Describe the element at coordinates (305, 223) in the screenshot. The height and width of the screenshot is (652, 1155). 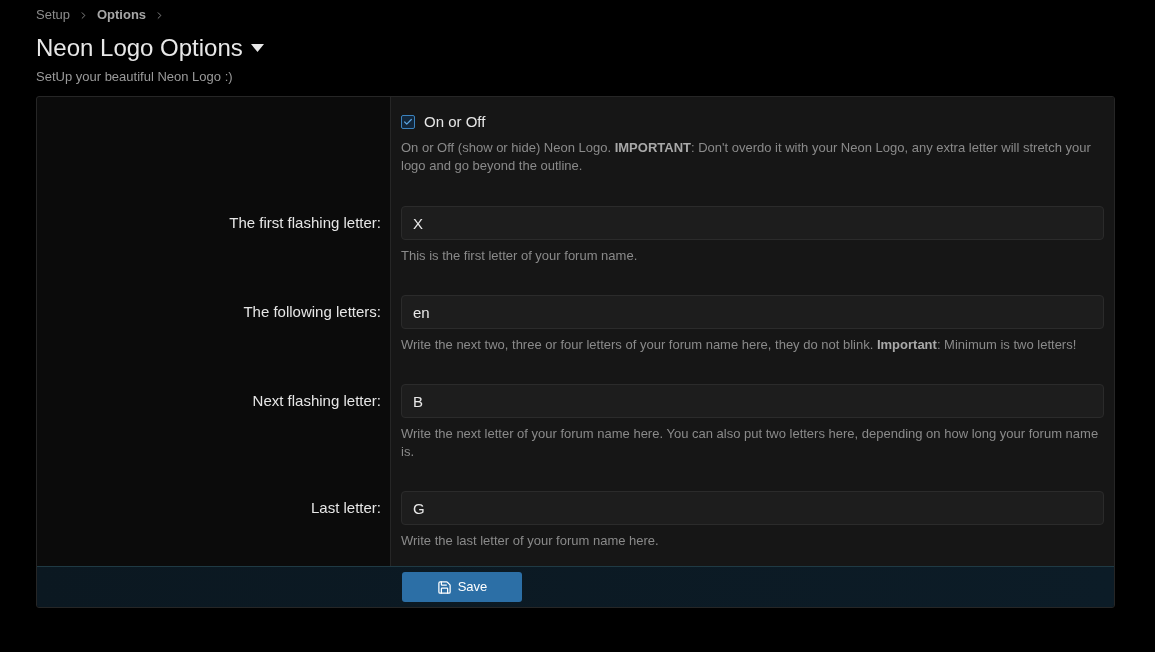
I see `field-label: The first flashing letter:` at that location.